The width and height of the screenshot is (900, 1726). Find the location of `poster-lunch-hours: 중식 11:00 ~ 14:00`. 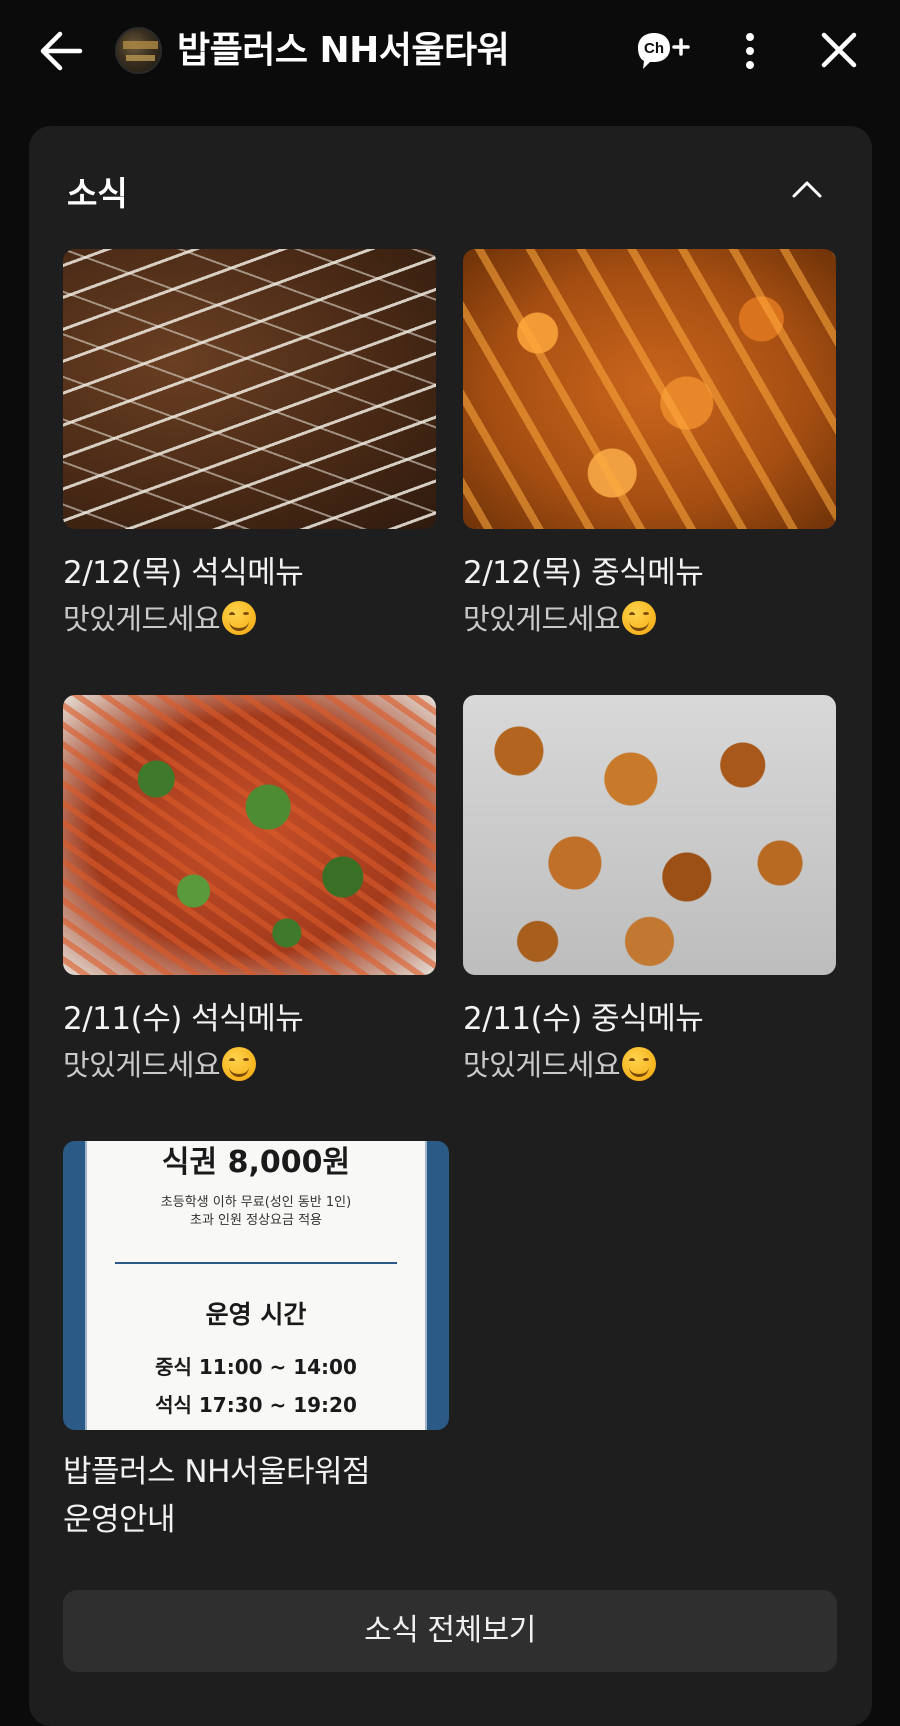

poster-lunch-hours: 중식 11:00 ~ 14:00 is located at coordinates (256, 1367).